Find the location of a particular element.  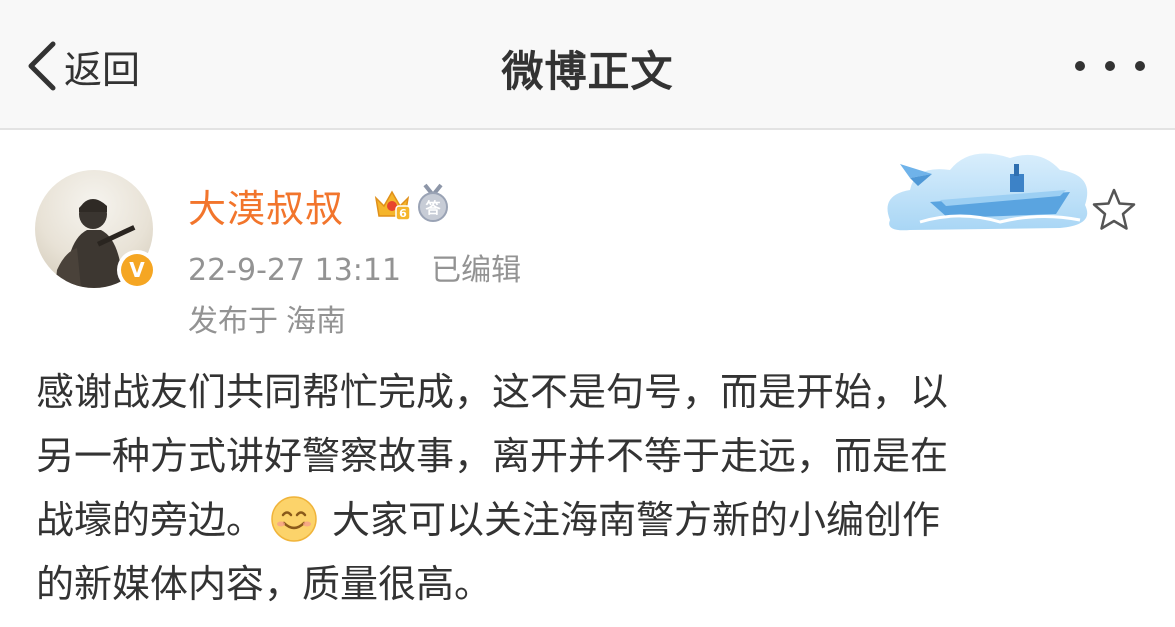

more-dots-icon is located at coordinates (1080, 66).